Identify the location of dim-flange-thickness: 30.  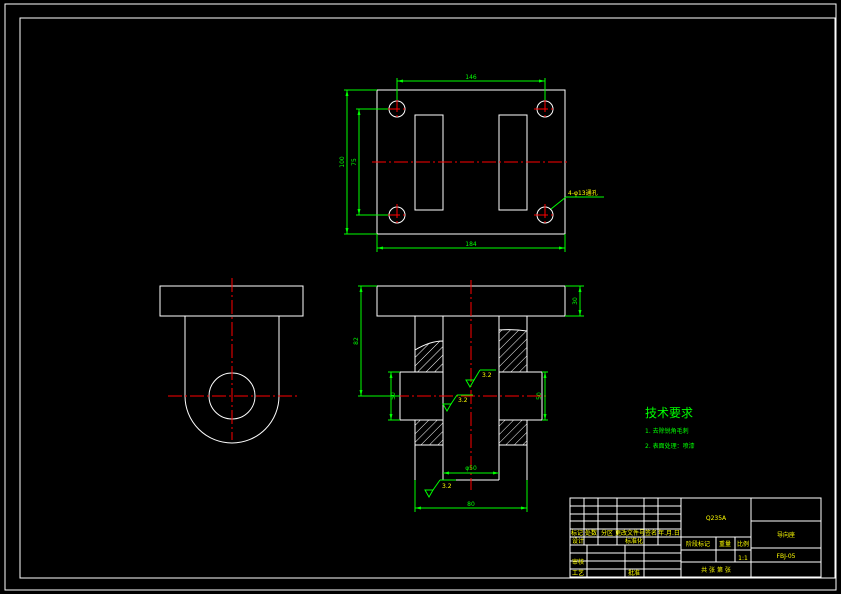
(574, 301).